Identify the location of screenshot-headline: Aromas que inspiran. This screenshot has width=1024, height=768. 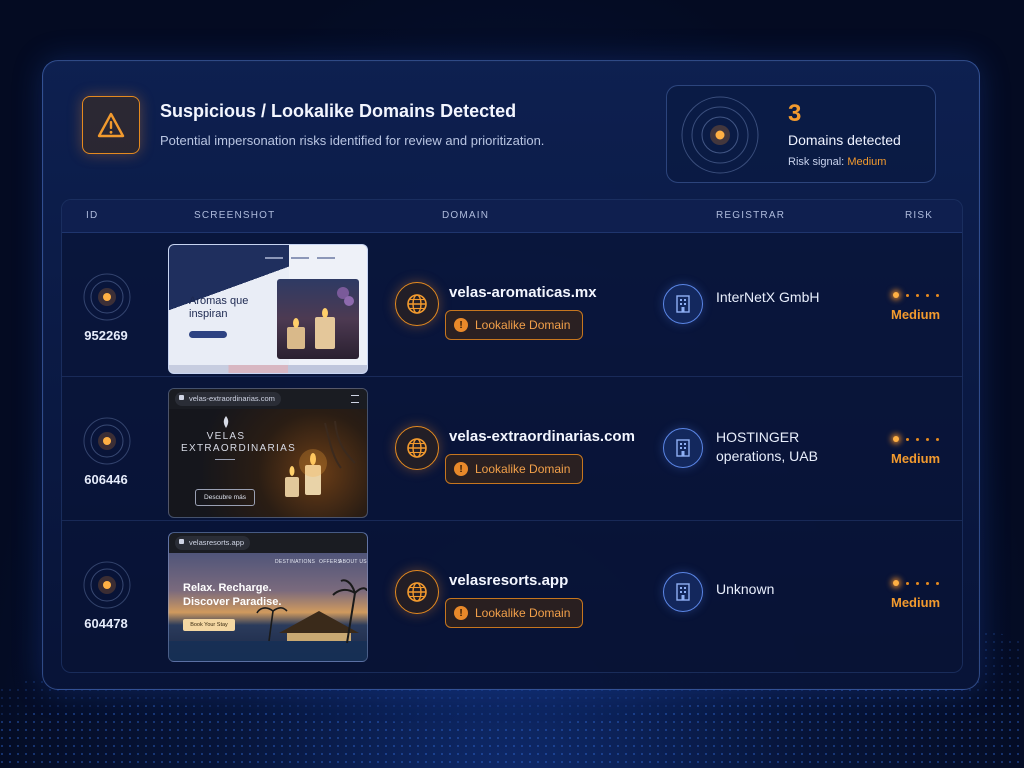
(219, 307).